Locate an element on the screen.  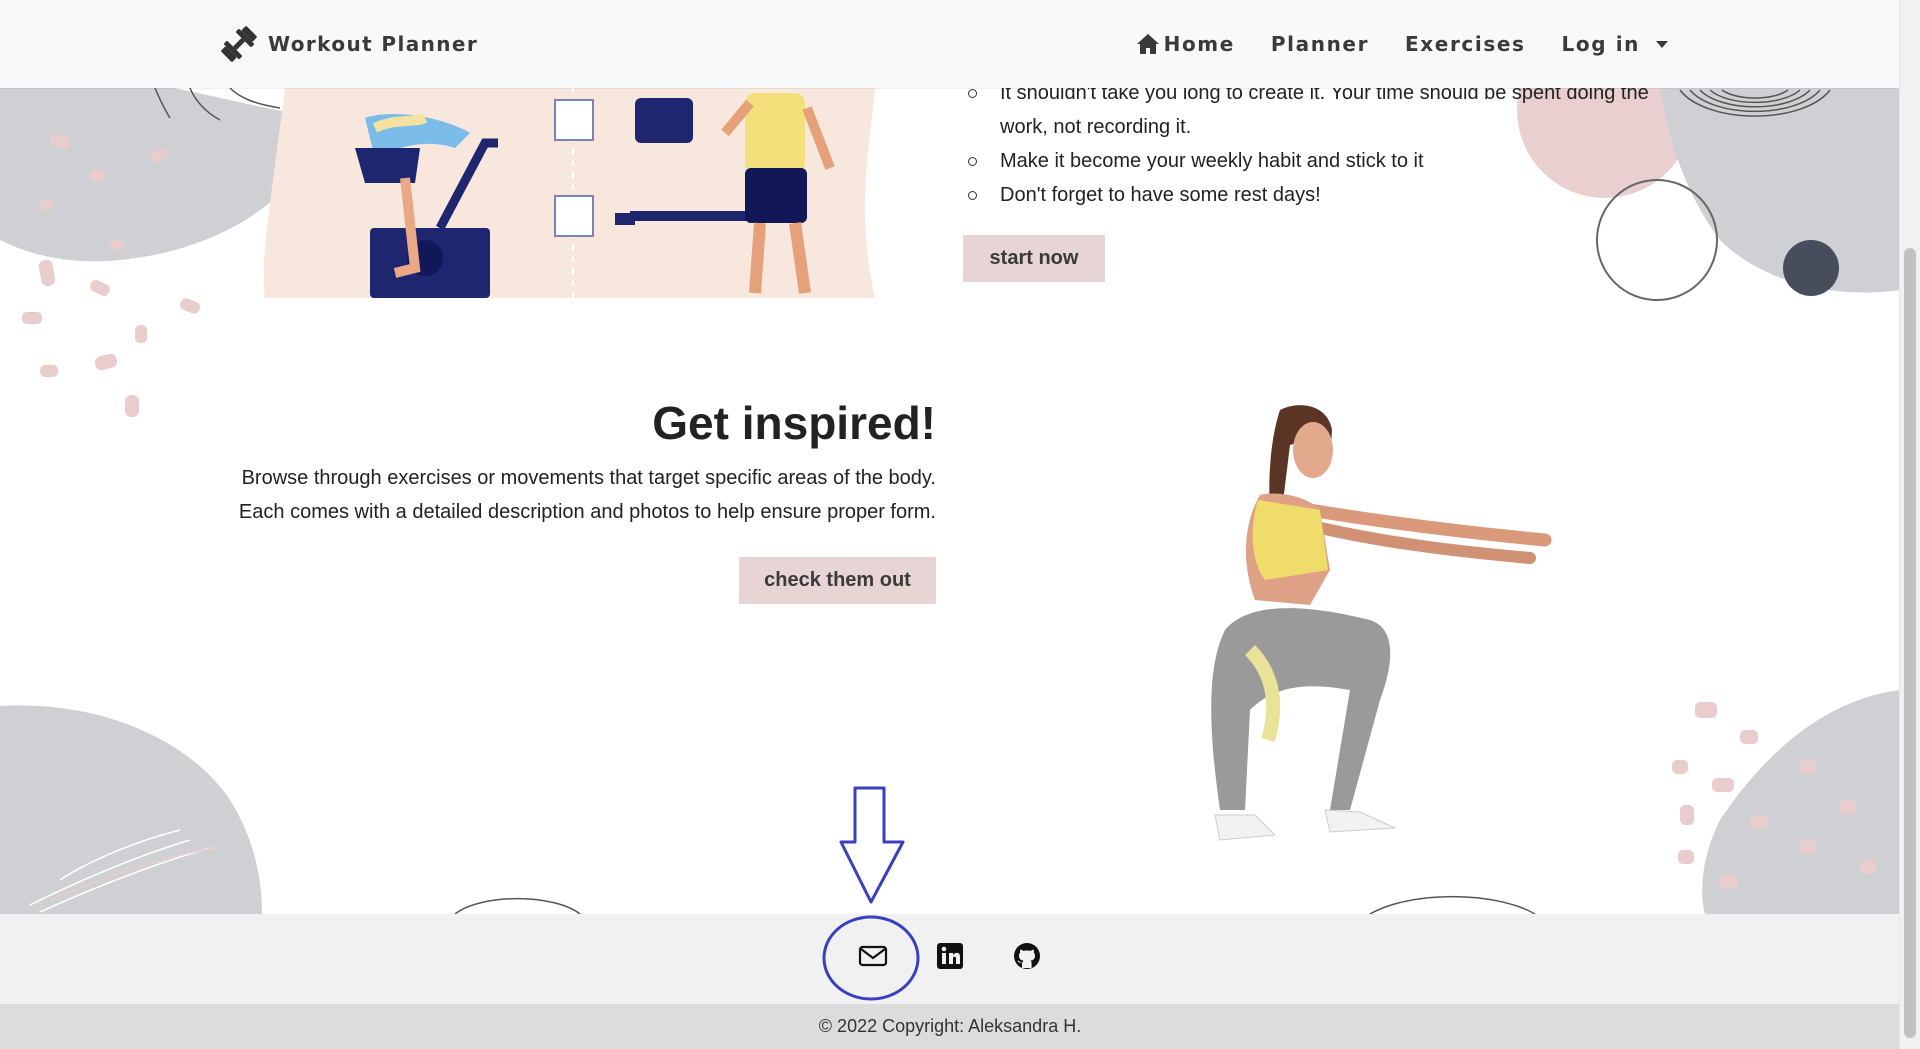
nav-exercises: Exercises is located at coordinates (1465, 44).